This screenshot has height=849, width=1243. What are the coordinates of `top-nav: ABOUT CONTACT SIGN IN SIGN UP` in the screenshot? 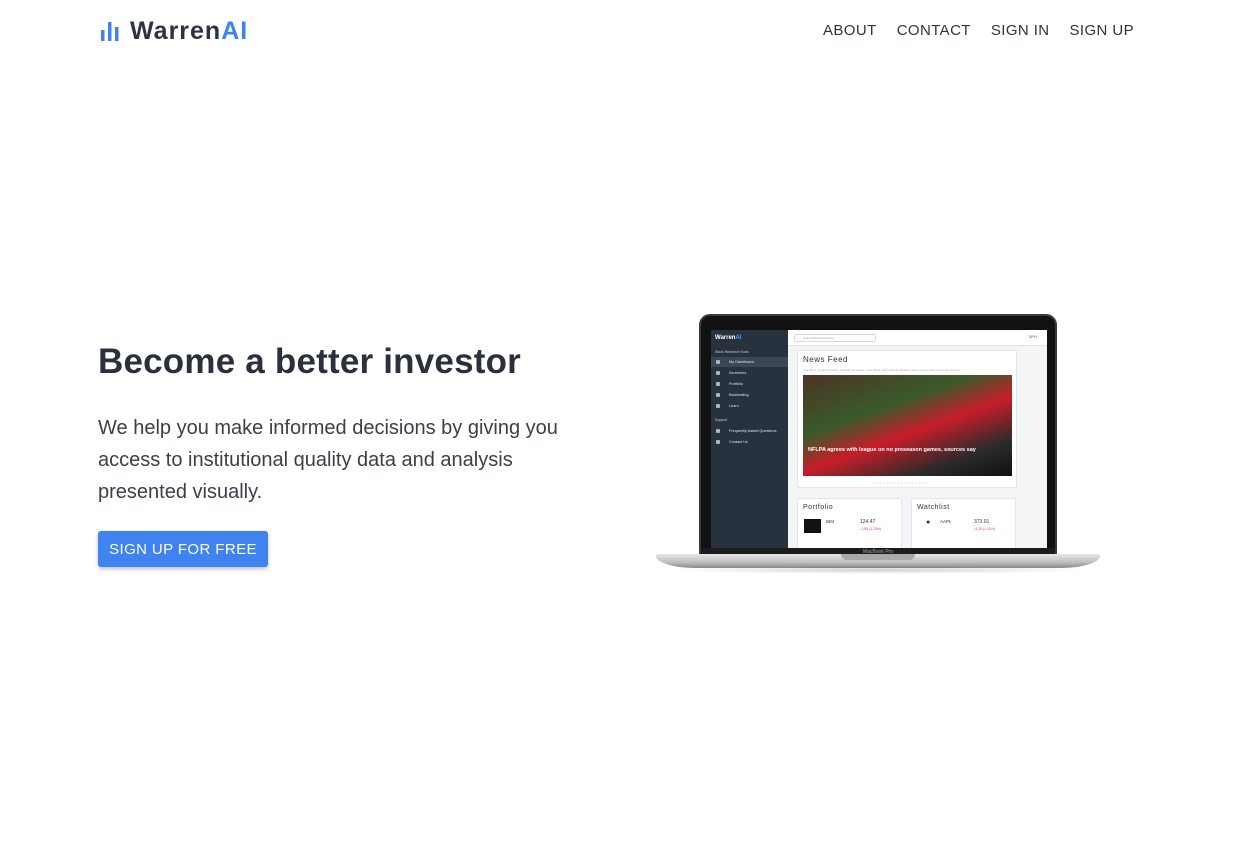 It's located at (978, 30).